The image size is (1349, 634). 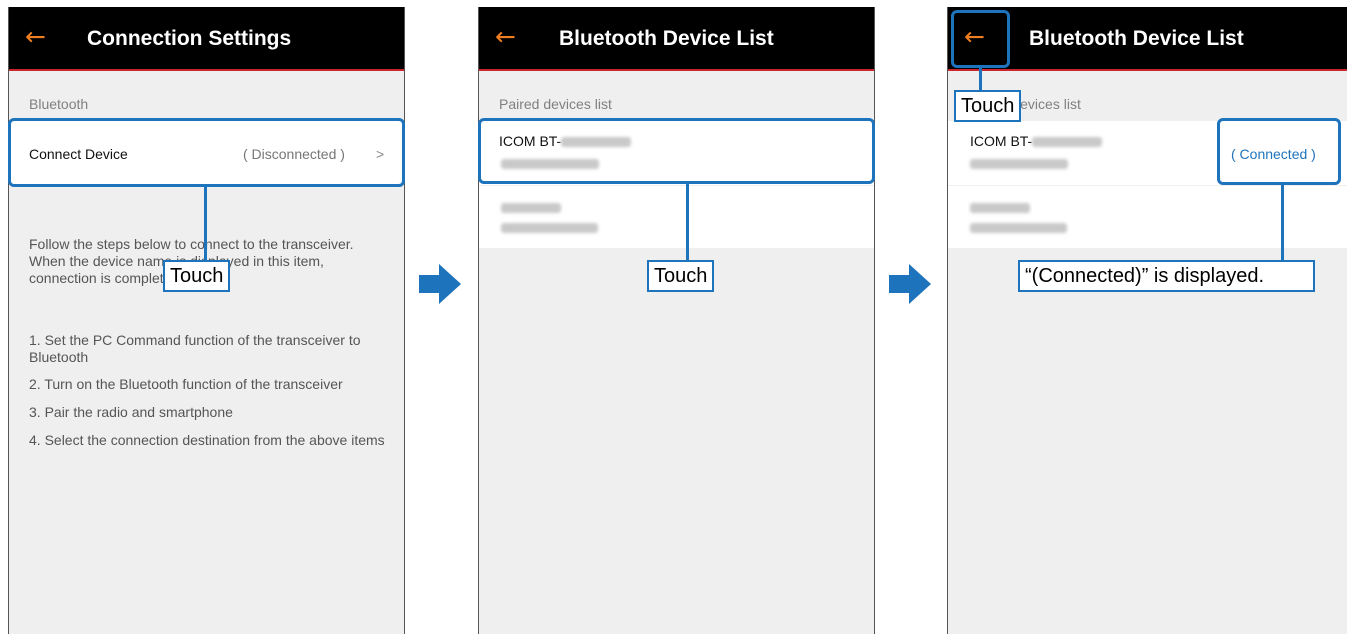 I want to click on touch-callout-1: Touch, so click(x=197, y=276).